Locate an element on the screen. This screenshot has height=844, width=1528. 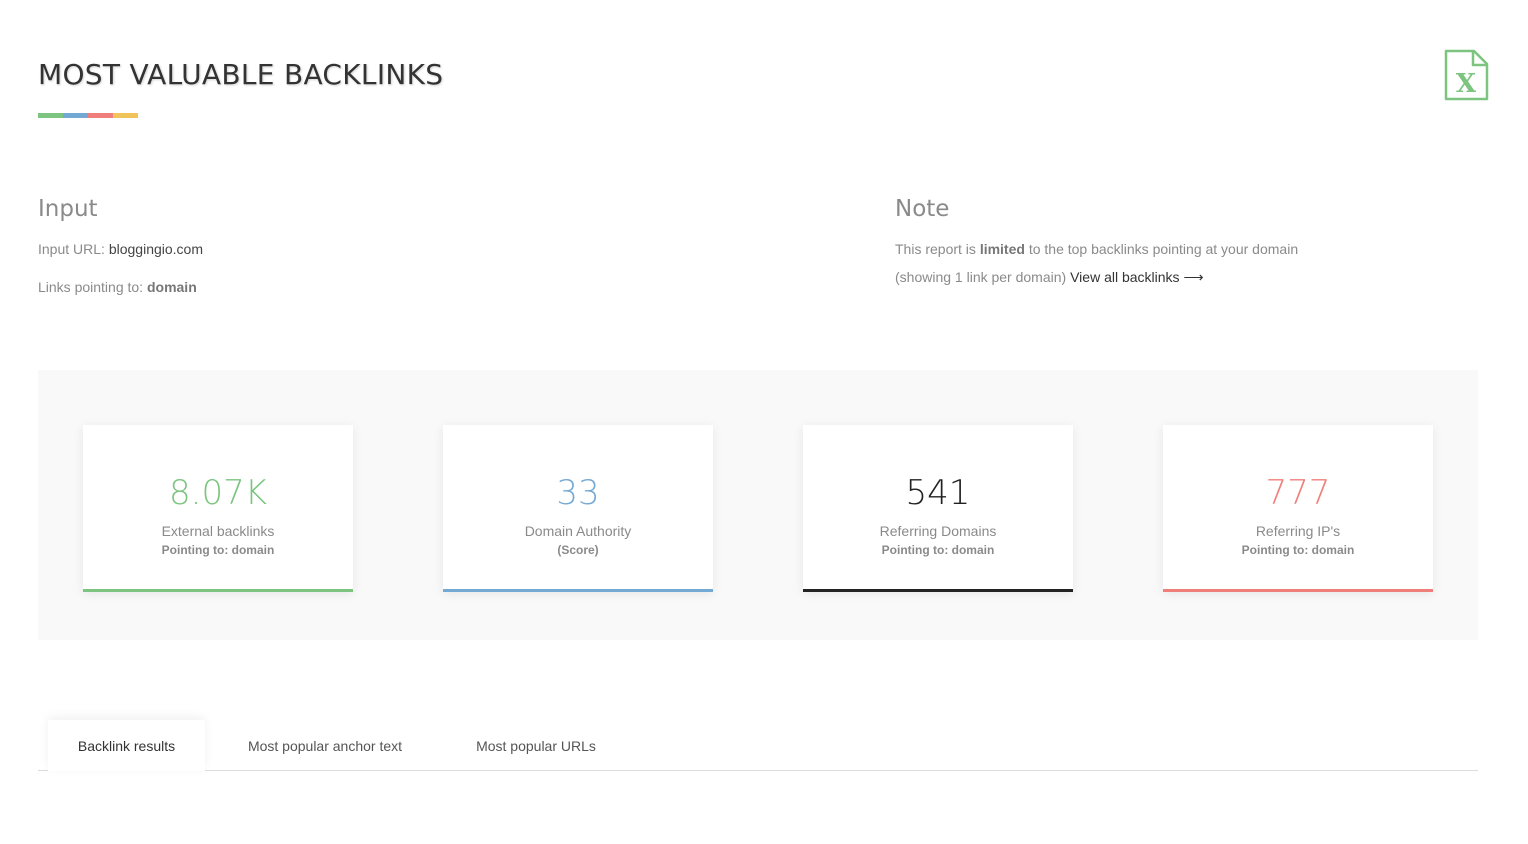
note-text-before: This report is is located at coordinates (935, 249).